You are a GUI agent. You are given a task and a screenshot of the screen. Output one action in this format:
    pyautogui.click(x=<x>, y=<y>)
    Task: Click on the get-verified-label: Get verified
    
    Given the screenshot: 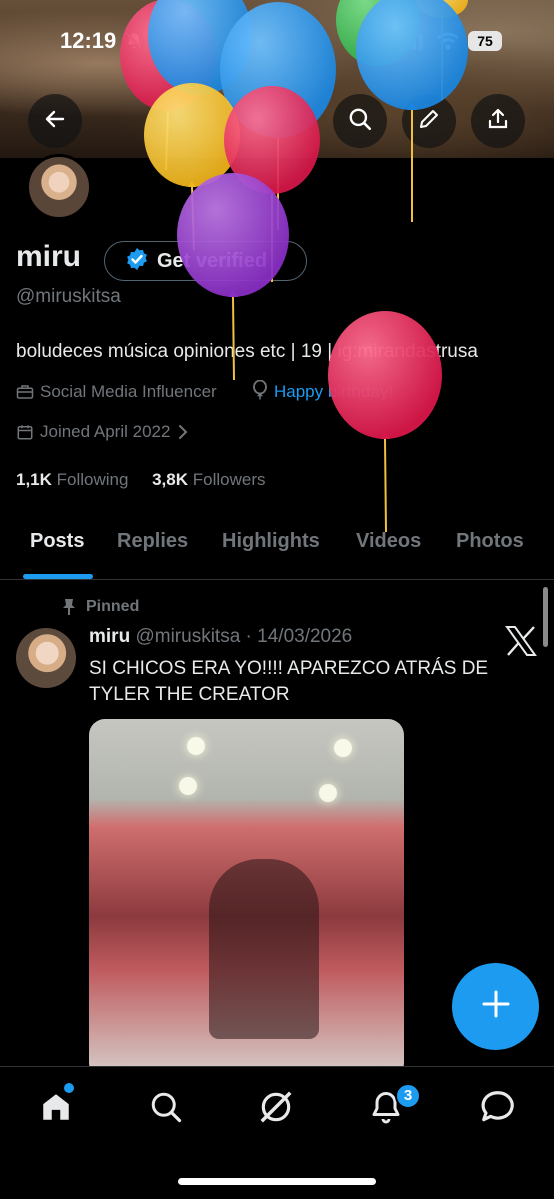 What is the action you would take?
    pyautogui.click(x=212, y=260)
    